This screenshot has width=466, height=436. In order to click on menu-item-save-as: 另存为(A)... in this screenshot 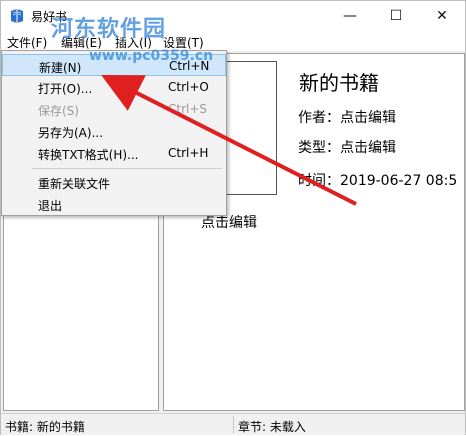, I will do `click(114, 131)`.